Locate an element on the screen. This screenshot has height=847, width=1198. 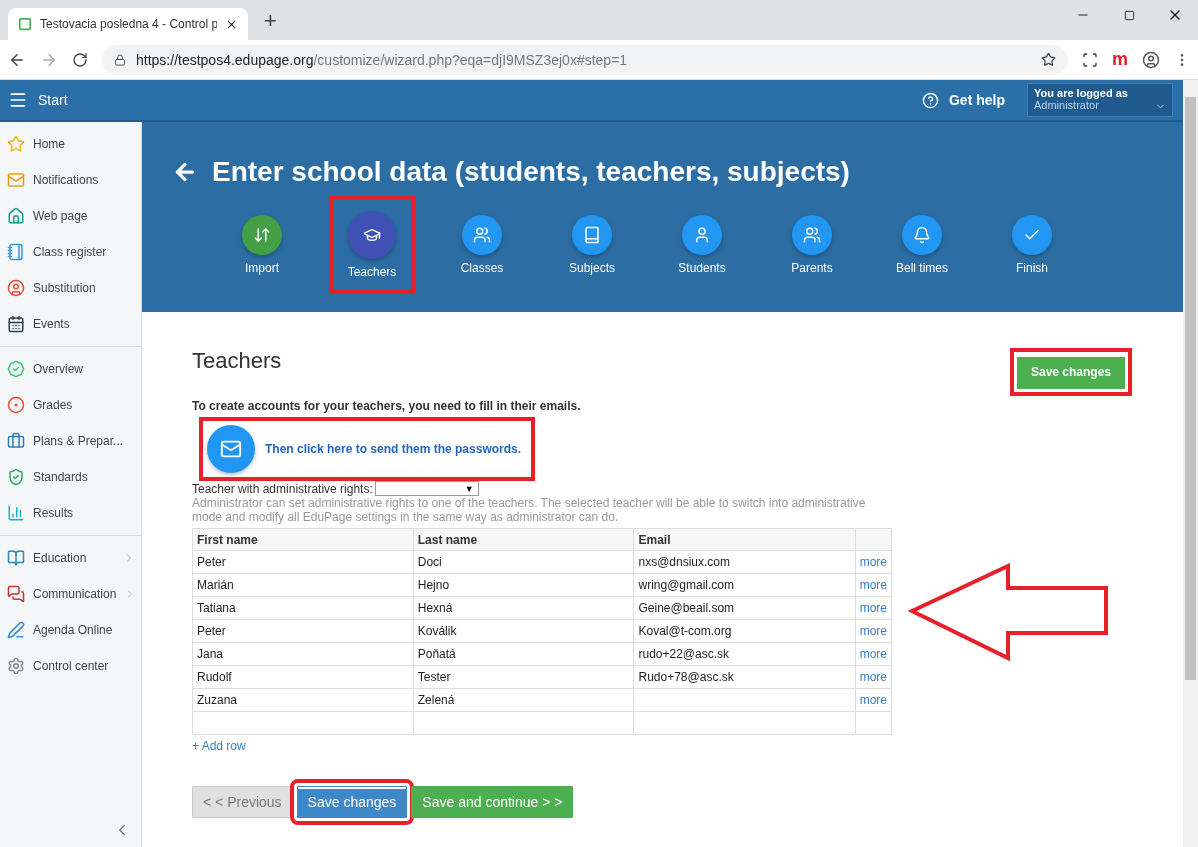
tab-title: Testovacia posledna 4 - Control p is located at coordinates (128, 24).